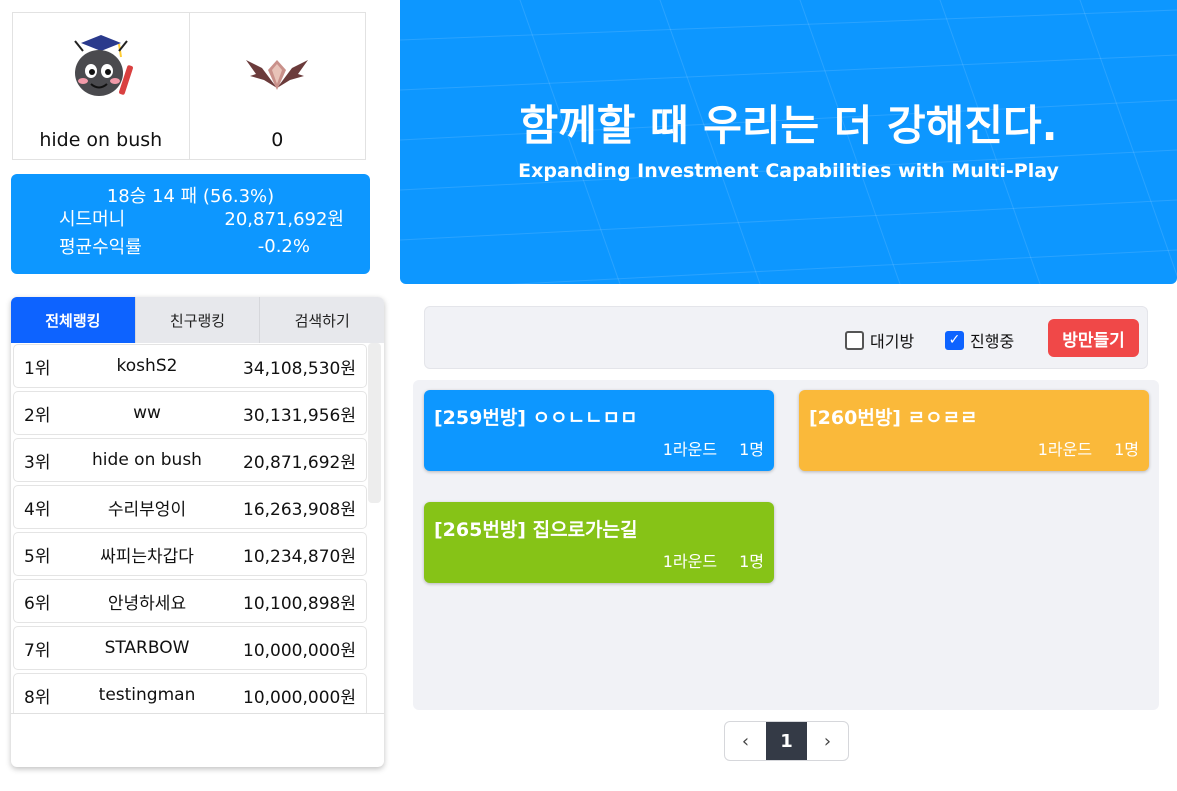 Image resolution: width=1177 pixels, height=791 pixels. I want to click on rank-position: 6위, so click(37, 603).